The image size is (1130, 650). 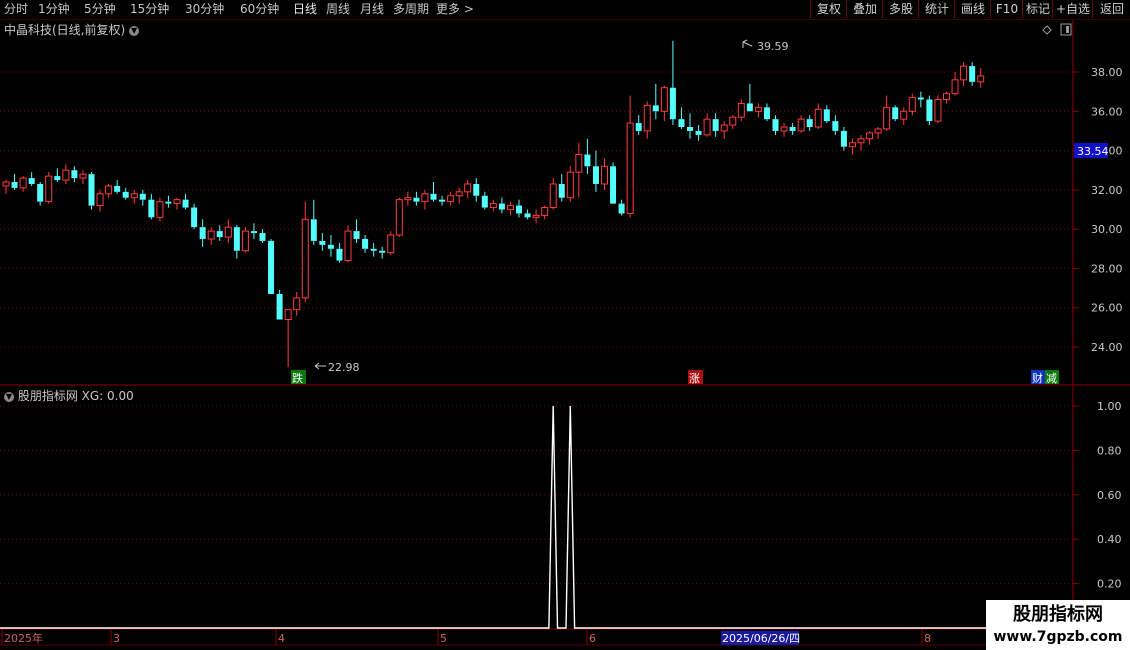 What do you see at coordinates (1107, 72) in the screenshot?
I see `price-tick-label: 38.00` at bounding box center [1107, 72].